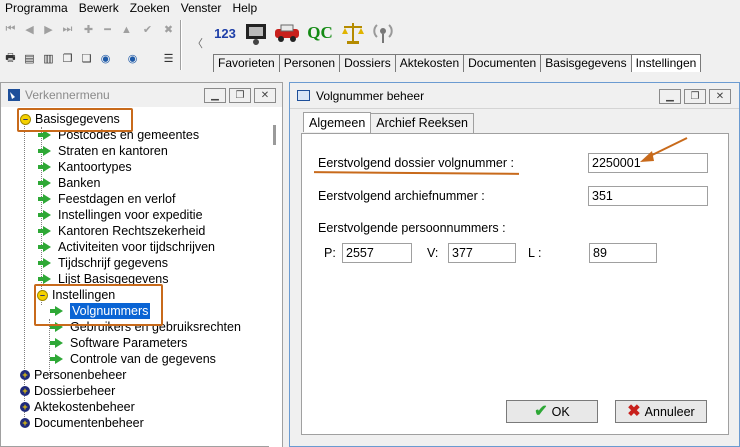 The image size is (740, 447). I want to click on tab-aktekosten: Aktekosten, so click(429, 63).